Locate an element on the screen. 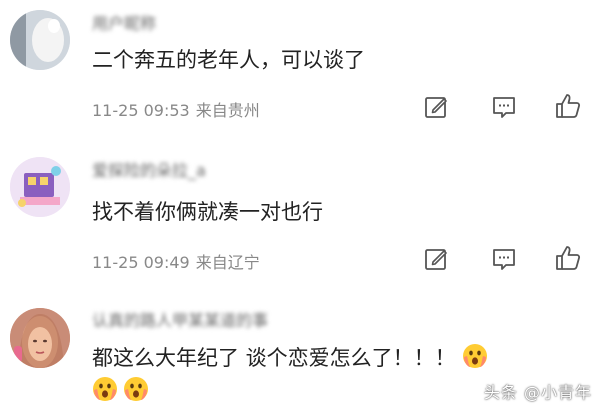 This screenshot has width=600, height=413. comment-text: 都这么大年纪了 谈个恋爱怎么了！！！ is located at coordinates (290, 357).